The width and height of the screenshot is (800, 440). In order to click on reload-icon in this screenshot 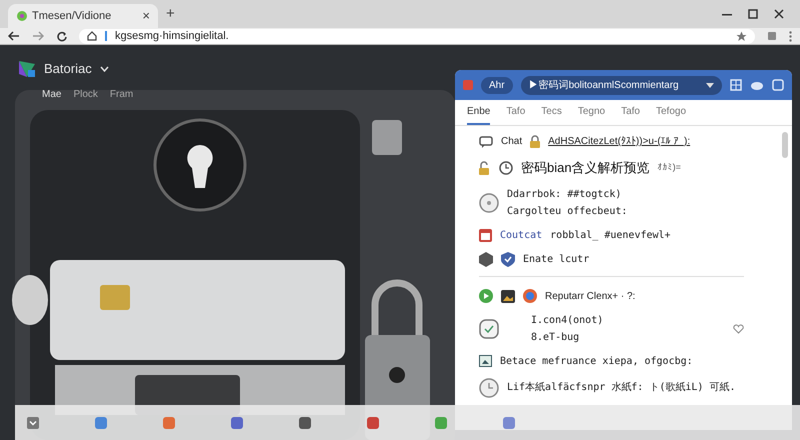, I will do `click(61, 36)`.